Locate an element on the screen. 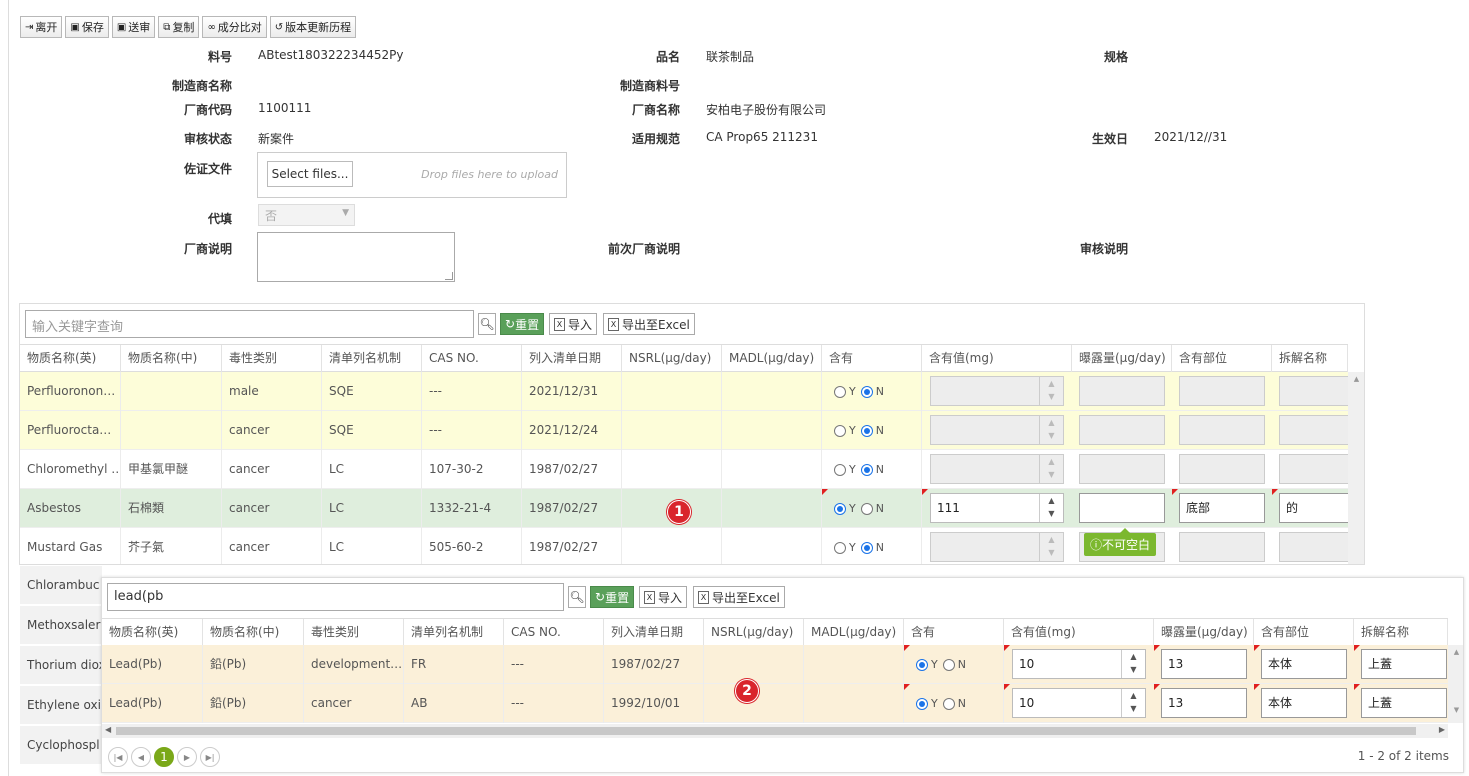 Image resolution: width=1469 pixels, height=776 pixels. compare-button: ∞ 成分比对 is located at coordinates (234, 27).